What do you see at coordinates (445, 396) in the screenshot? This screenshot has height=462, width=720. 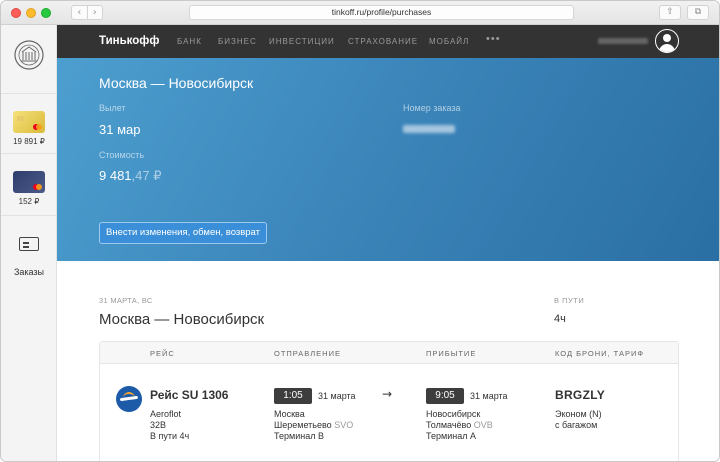 I see `arrival-time: 9:05` at bounding box center [445, 396].